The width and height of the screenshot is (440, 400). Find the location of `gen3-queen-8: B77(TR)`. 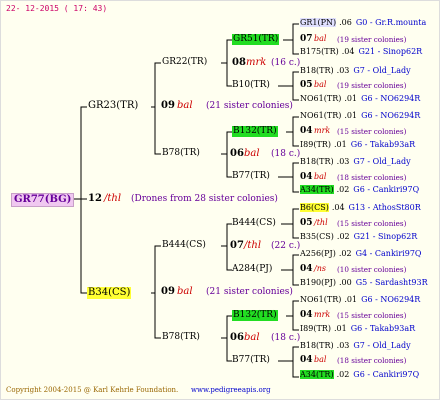

gen3-queen-8: B77(TR) is located at coordinates (251, 360).